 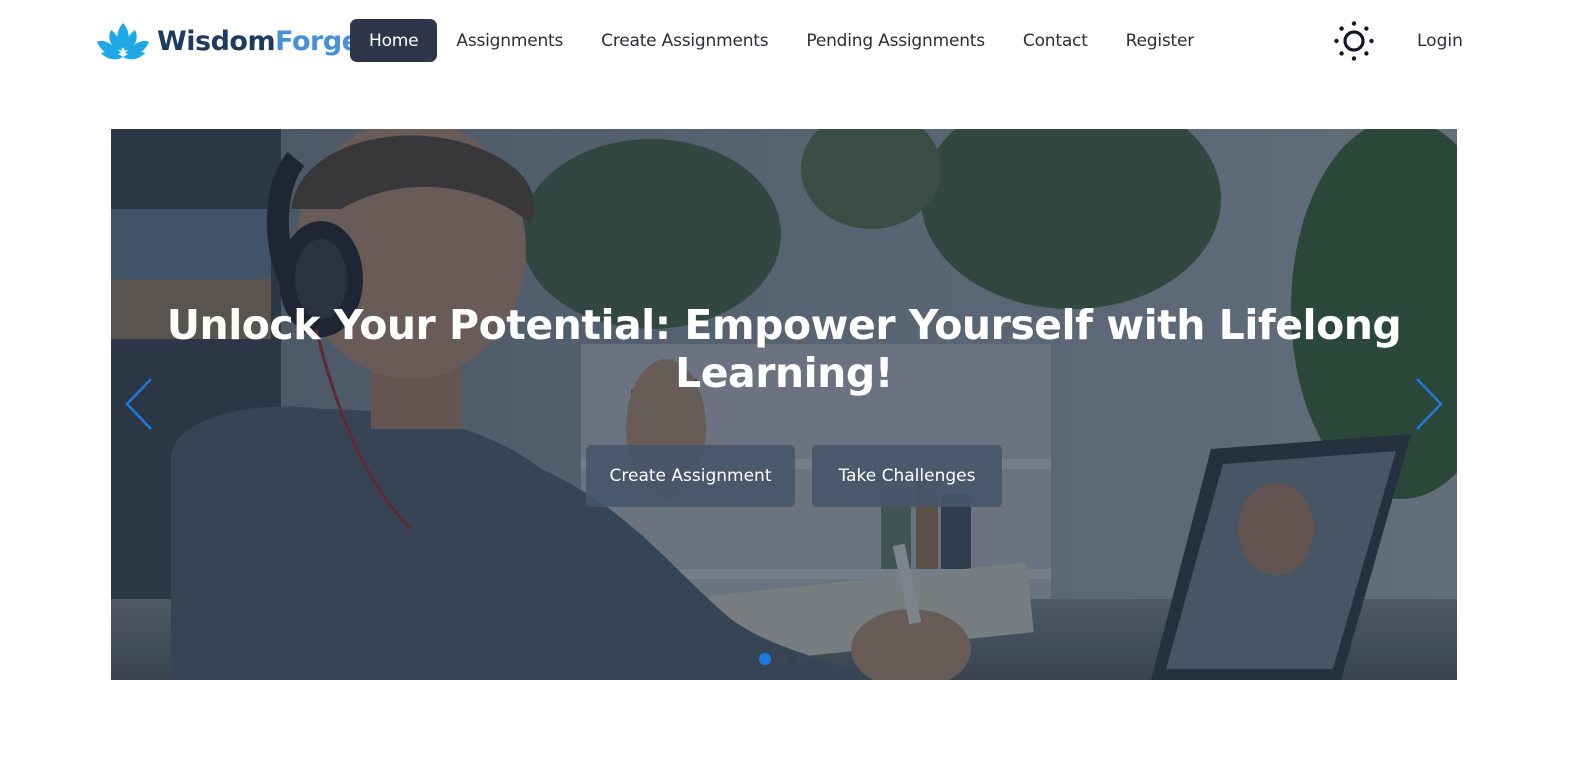 I want to click on nav-item-pending-assignments: Pending Assignments, so click(x=895, y=40).